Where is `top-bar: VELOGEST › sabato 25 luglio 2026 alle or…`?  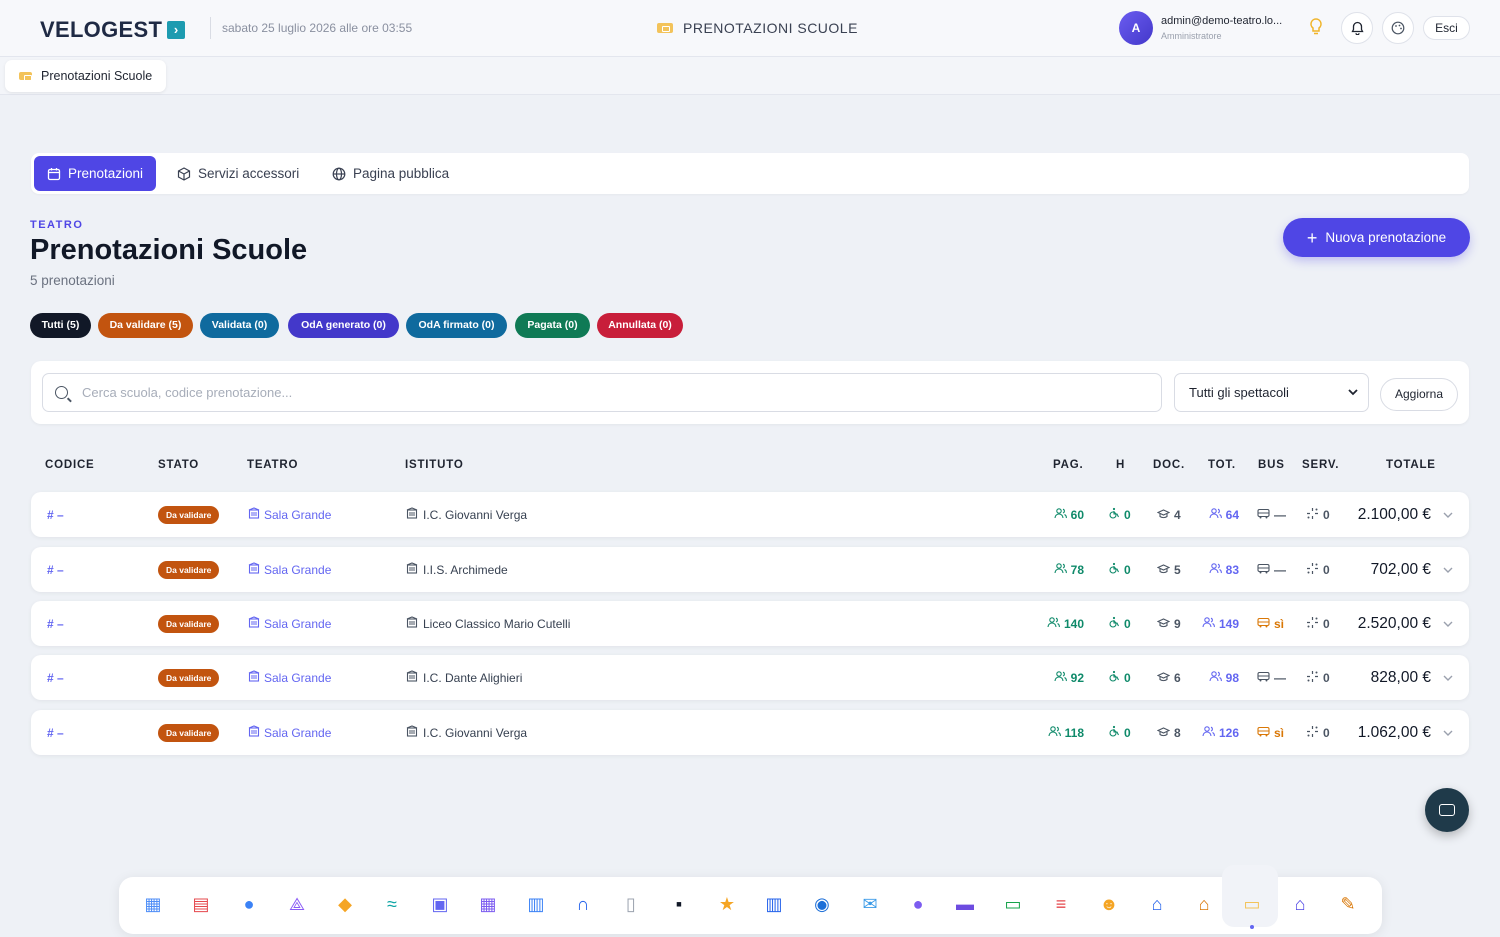 top-bar: VELOGEST › sabato 25 luglio 2026 alle or… is located at coordinates (750, 28).